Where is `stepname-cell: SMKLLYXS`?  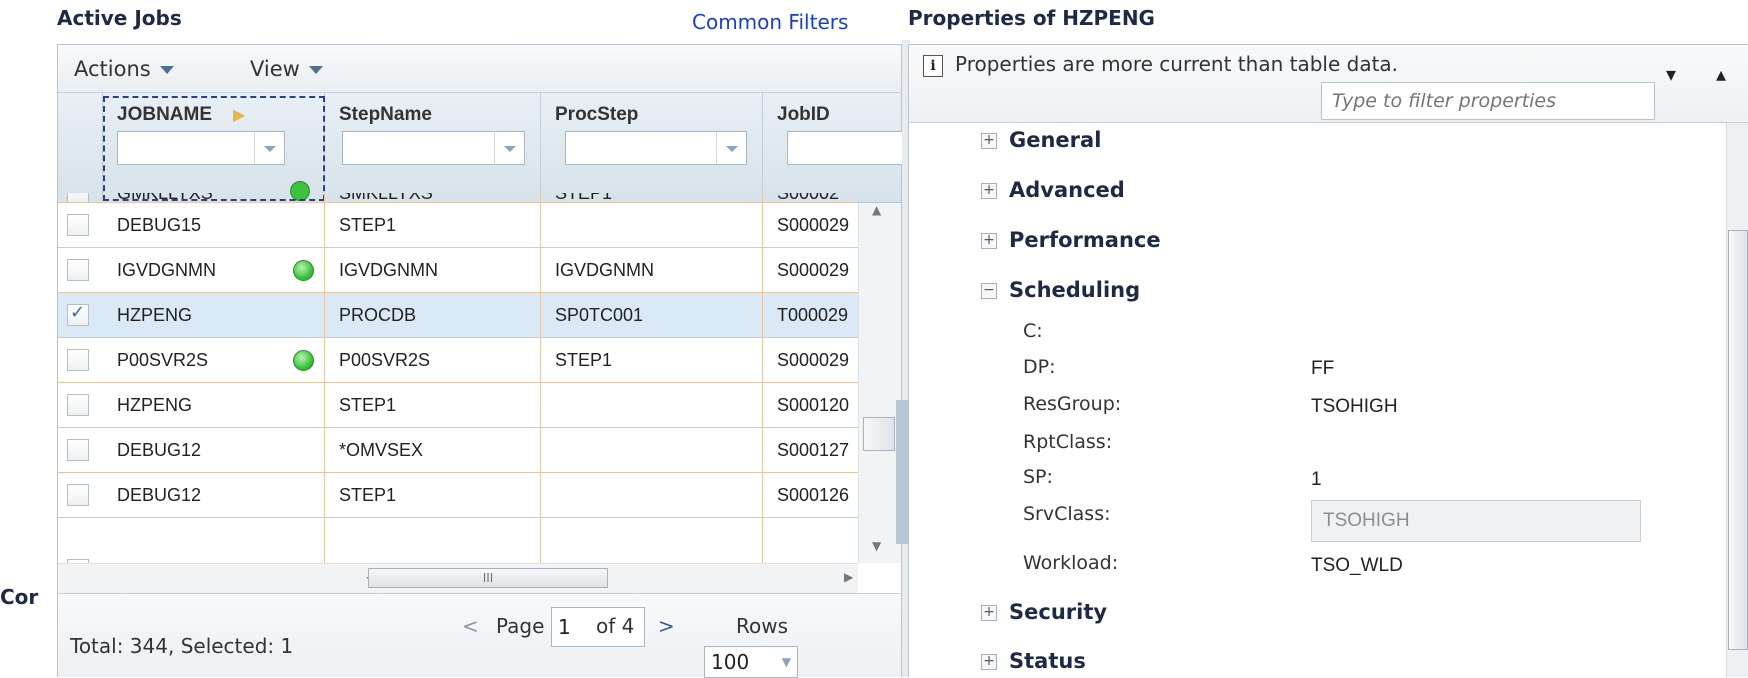 stepname-cell: SMKLLYXS is located at coordinates (433, 197).